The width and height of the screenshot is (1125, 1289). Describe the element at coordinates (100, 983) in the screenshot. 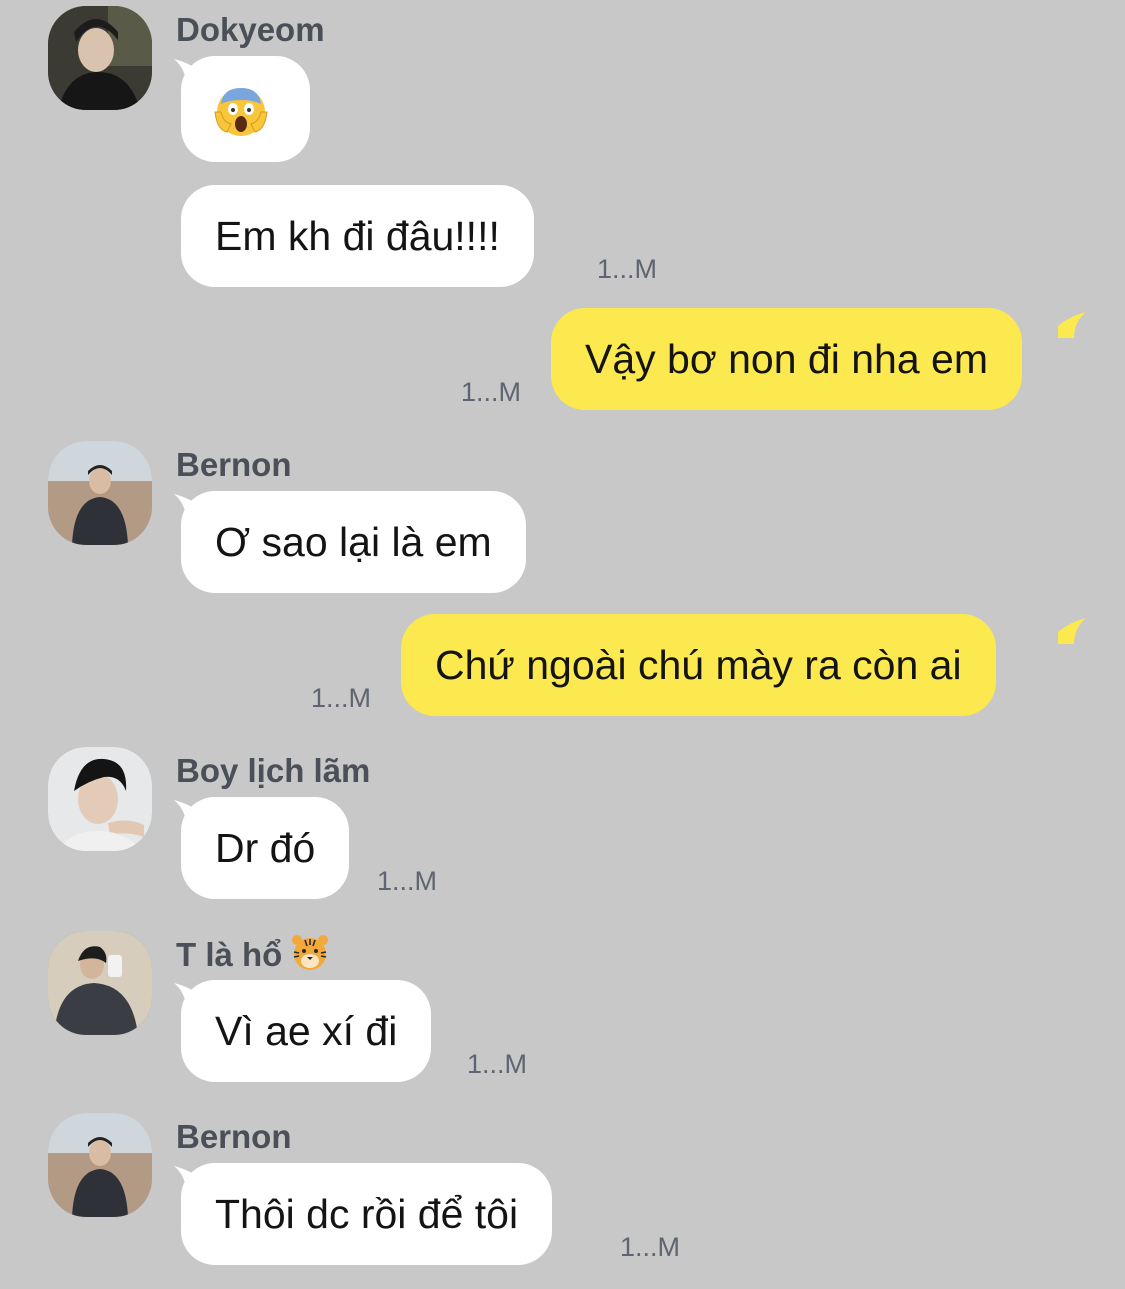

I see `avatar-t-la-ho` at that location.